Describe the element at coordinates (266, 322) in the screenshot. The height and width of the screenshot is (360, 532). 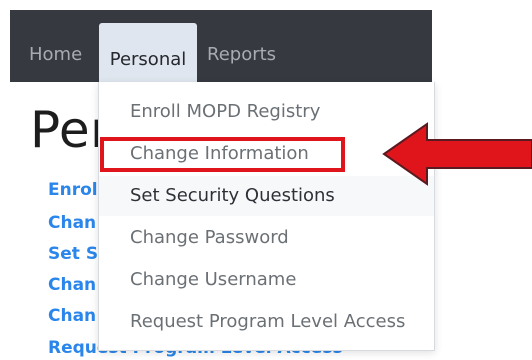
I see `menu-item-request-program-level-access: Request Program Level Access` at that location.